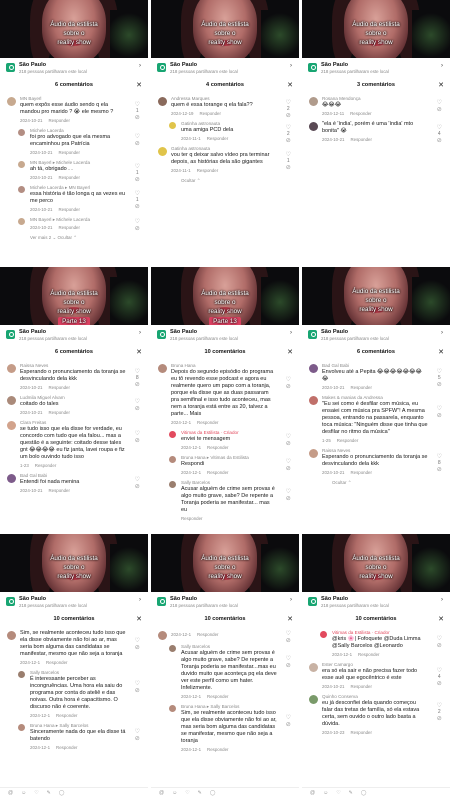  Describe the element at coordinates (439, 378) in the screenshot. I see `like-control: ♡ 5 ⊘` at that location.